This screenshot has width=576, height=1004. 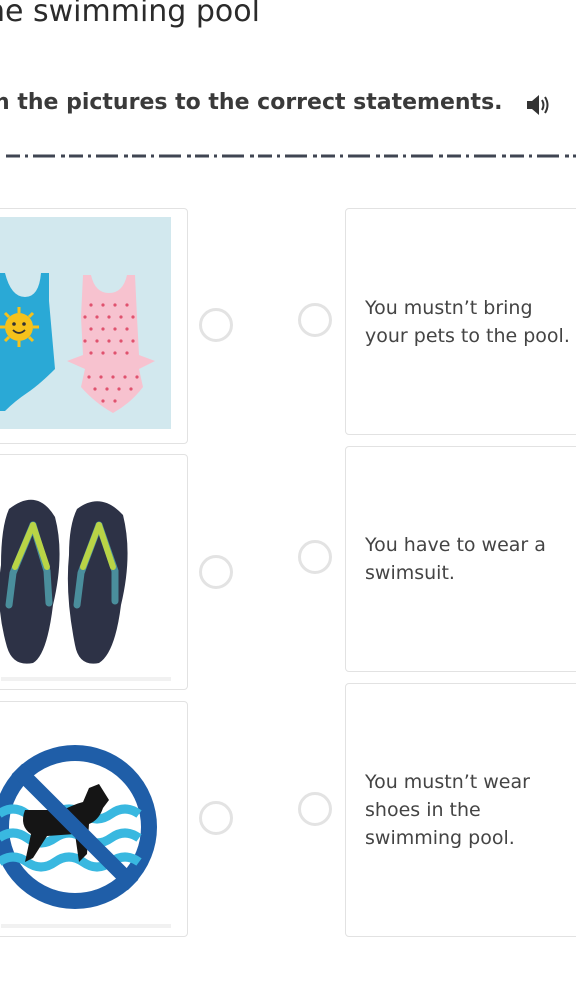 I want to click on dashed-divider, so click(x=288, y=156).